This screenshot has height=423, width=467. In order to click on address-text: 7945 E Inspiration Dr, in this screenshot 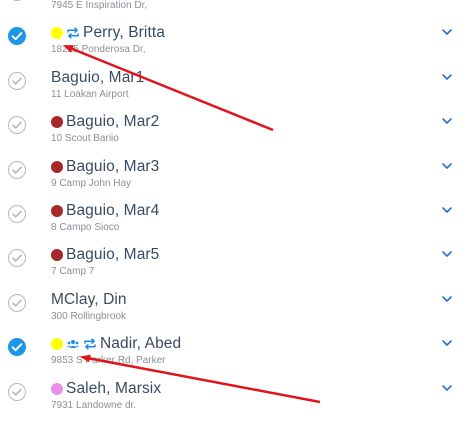, I will do `click(99, 5)`.